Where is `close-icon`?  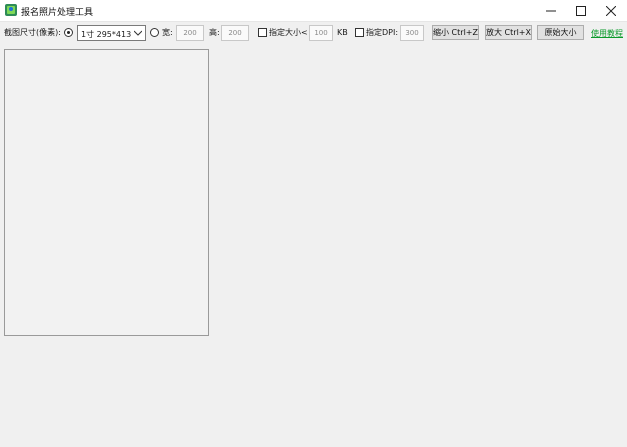
close-icon is located at coordinates (611, 11).